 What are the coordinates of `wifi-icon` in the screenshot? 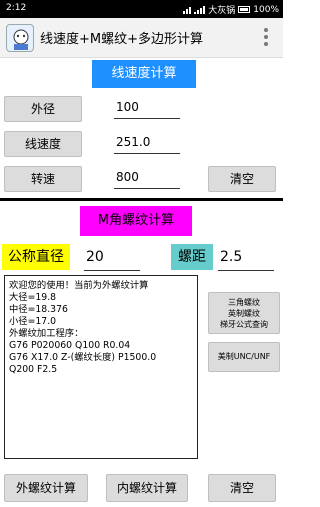 It's located at (187, 9).